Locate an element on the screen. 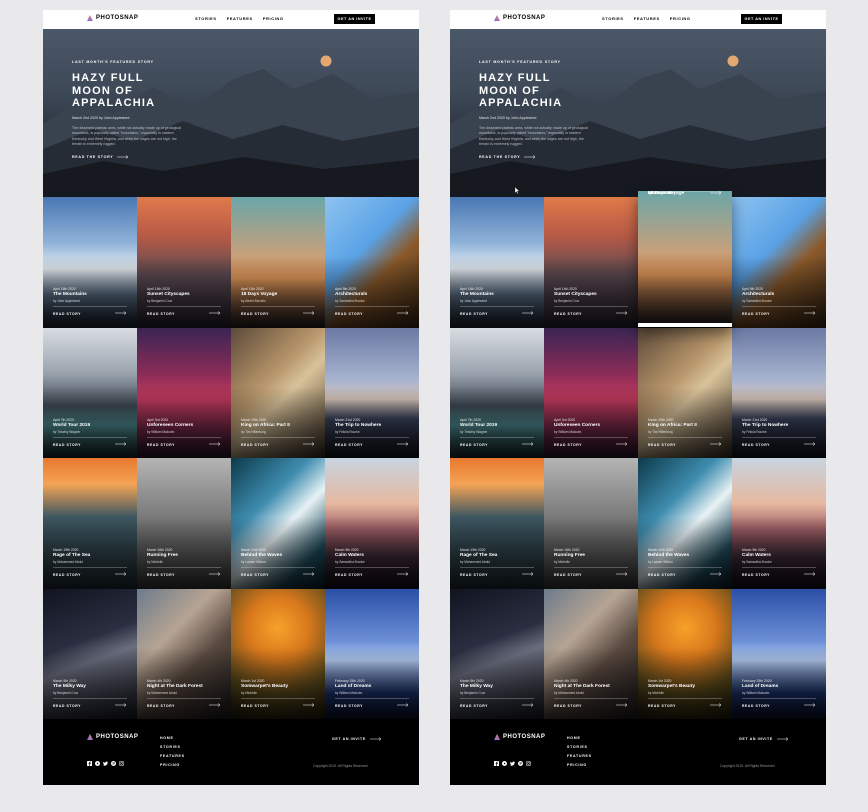 This screenshot has width=868, height=812. story-date: March 1st 2020 is located at coordinates (660, 680).